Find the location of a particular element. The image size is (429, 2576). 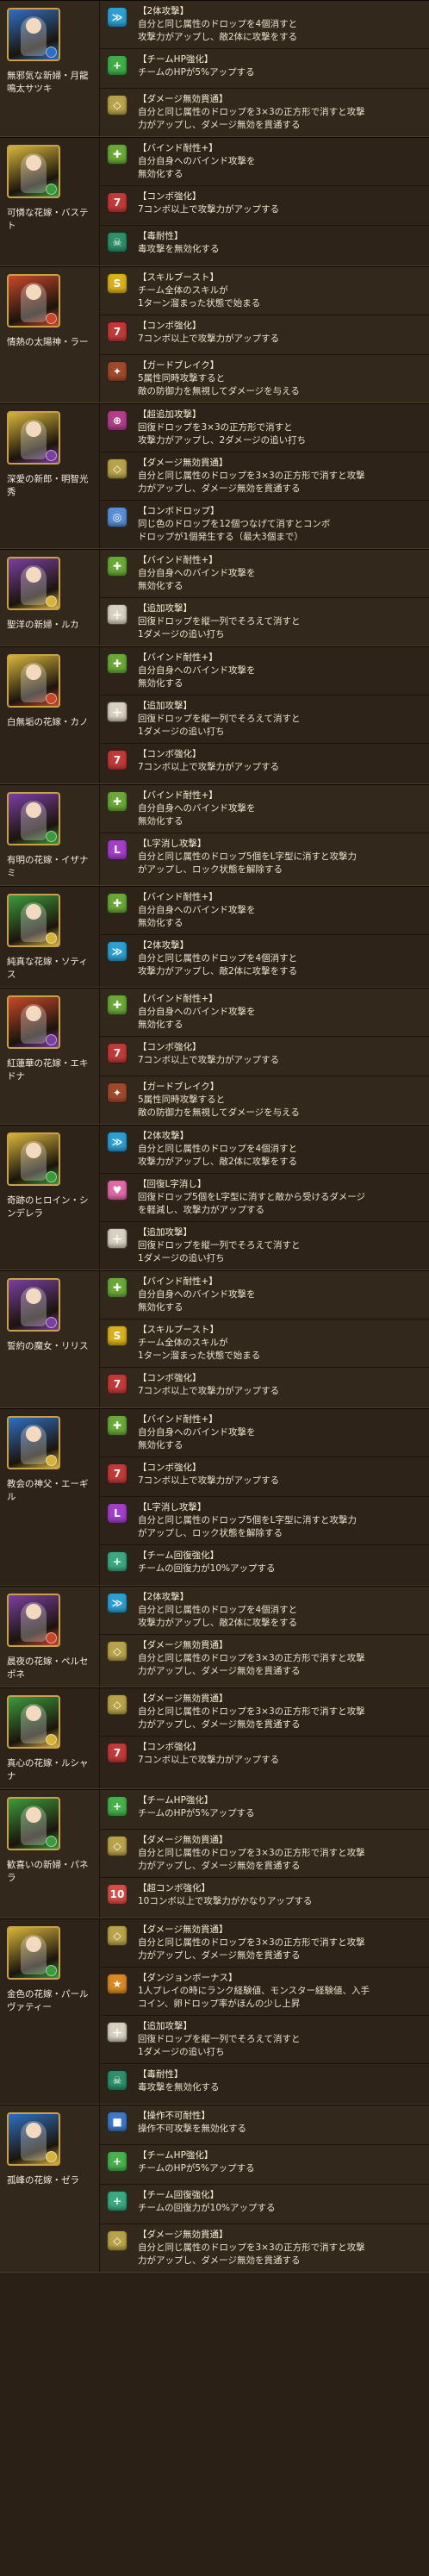

dmg-pierce-icon: ◇ is located at coordinates (117, 105).